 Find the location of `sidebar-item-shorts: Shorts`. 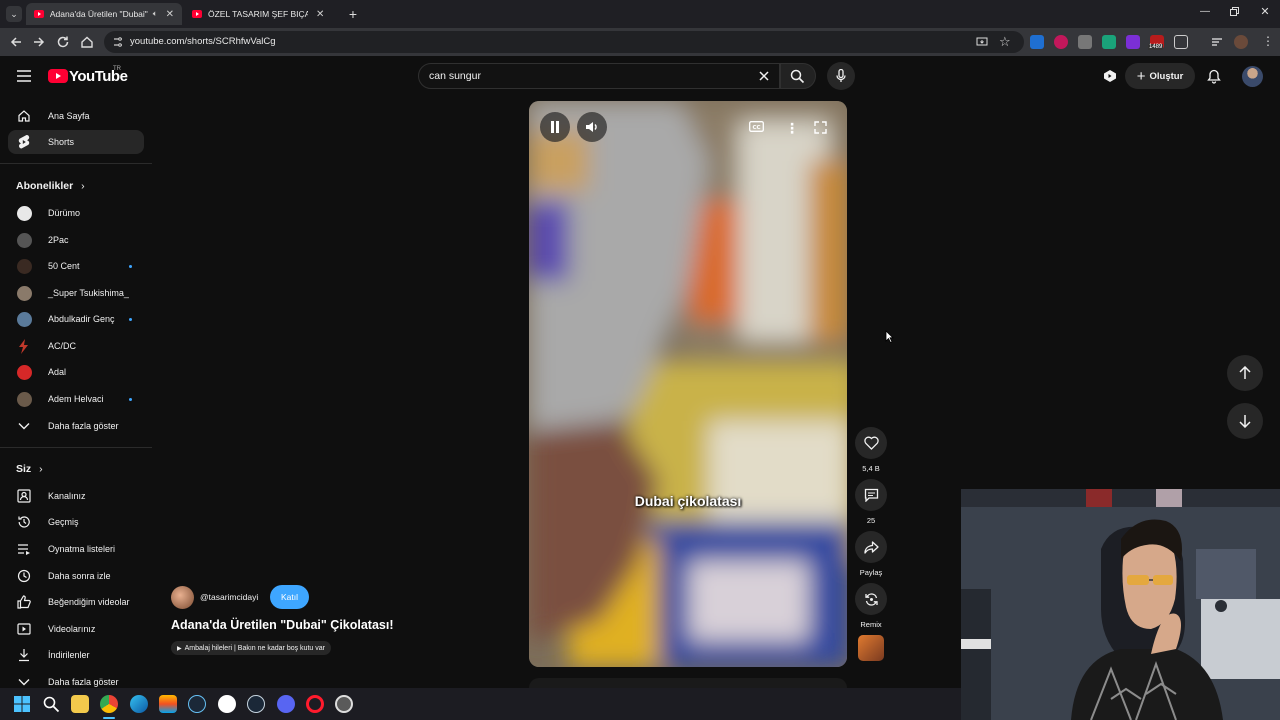

sidebar-item-shorts: Shorts is located at coordinates (76, 142).